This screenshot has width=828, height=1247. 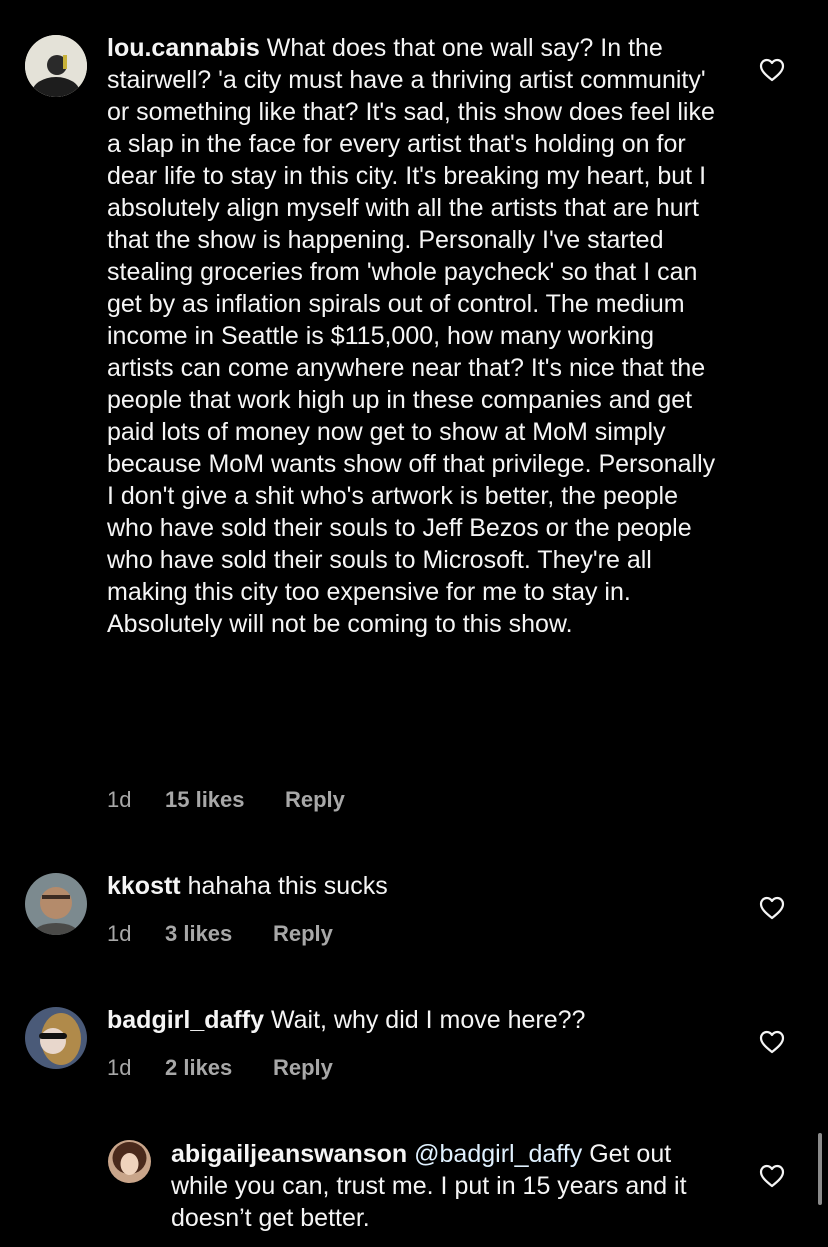 I want to click on comment-likes: 3 likes, so click(x=219, y=934).